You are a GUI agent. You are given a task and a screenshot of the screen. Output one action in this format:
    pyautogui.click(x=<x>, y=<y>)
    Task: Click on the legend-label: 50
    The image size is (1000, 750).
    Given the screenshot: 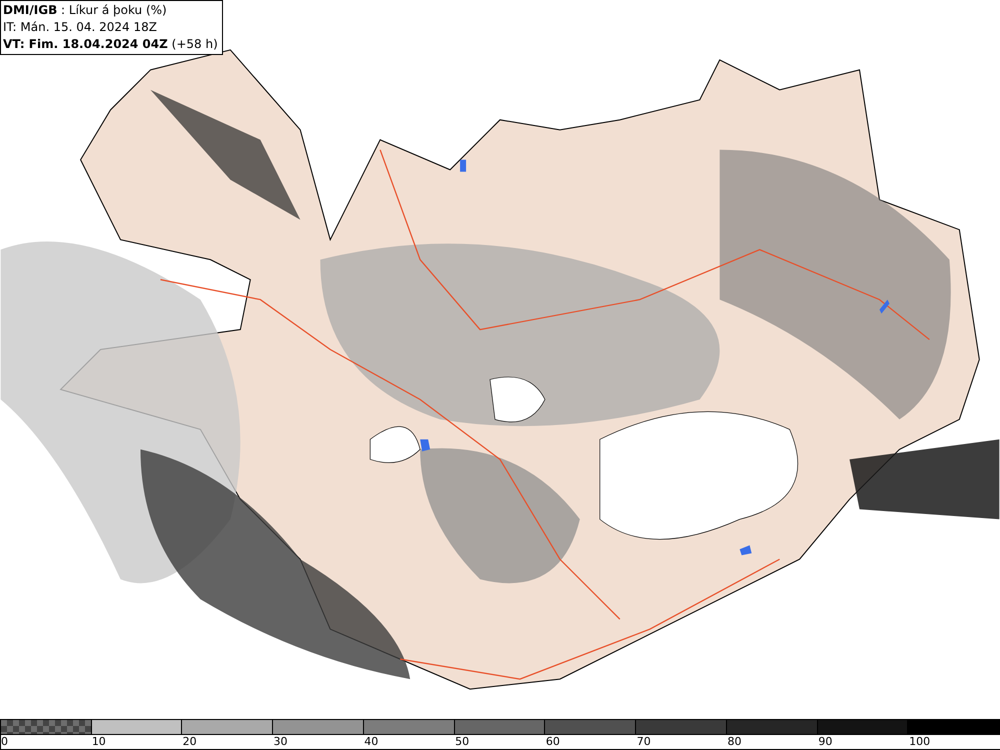 What is the action you would take?
    pyautogui.click(x=462, y=742)
    